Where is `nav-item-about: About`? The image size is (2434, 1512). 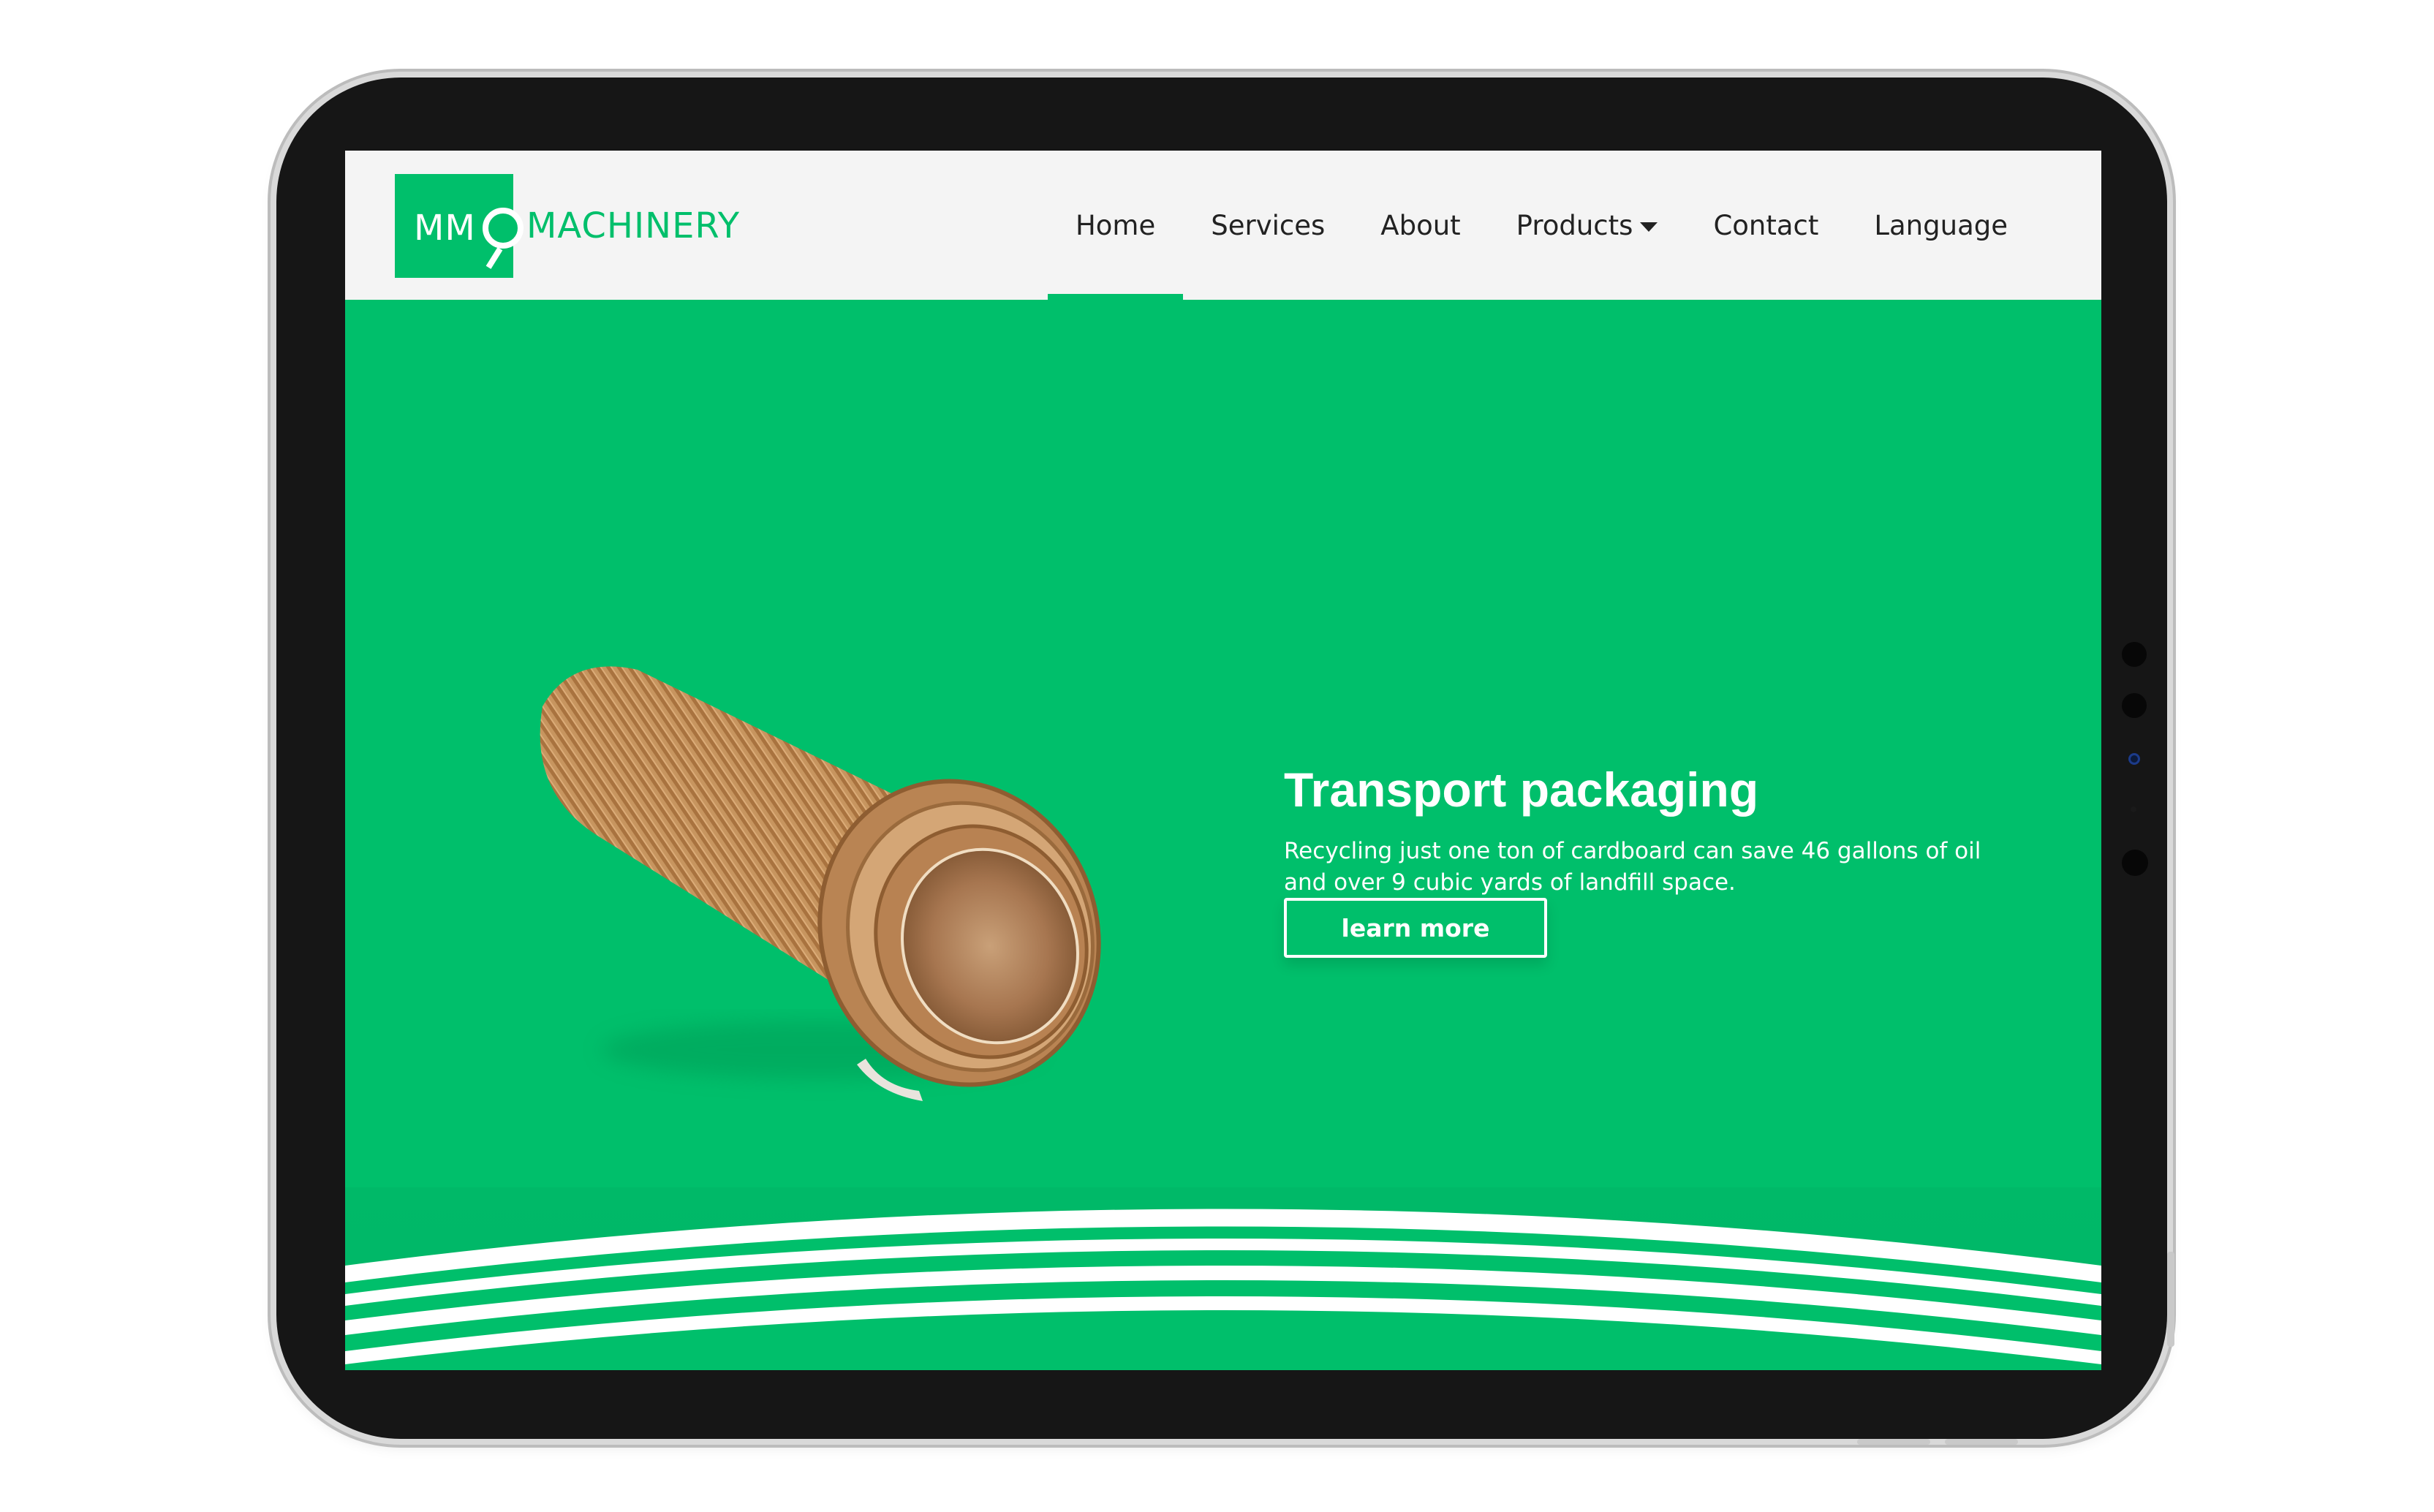 nav-item-about: About is located at coordinates (1420, 225).